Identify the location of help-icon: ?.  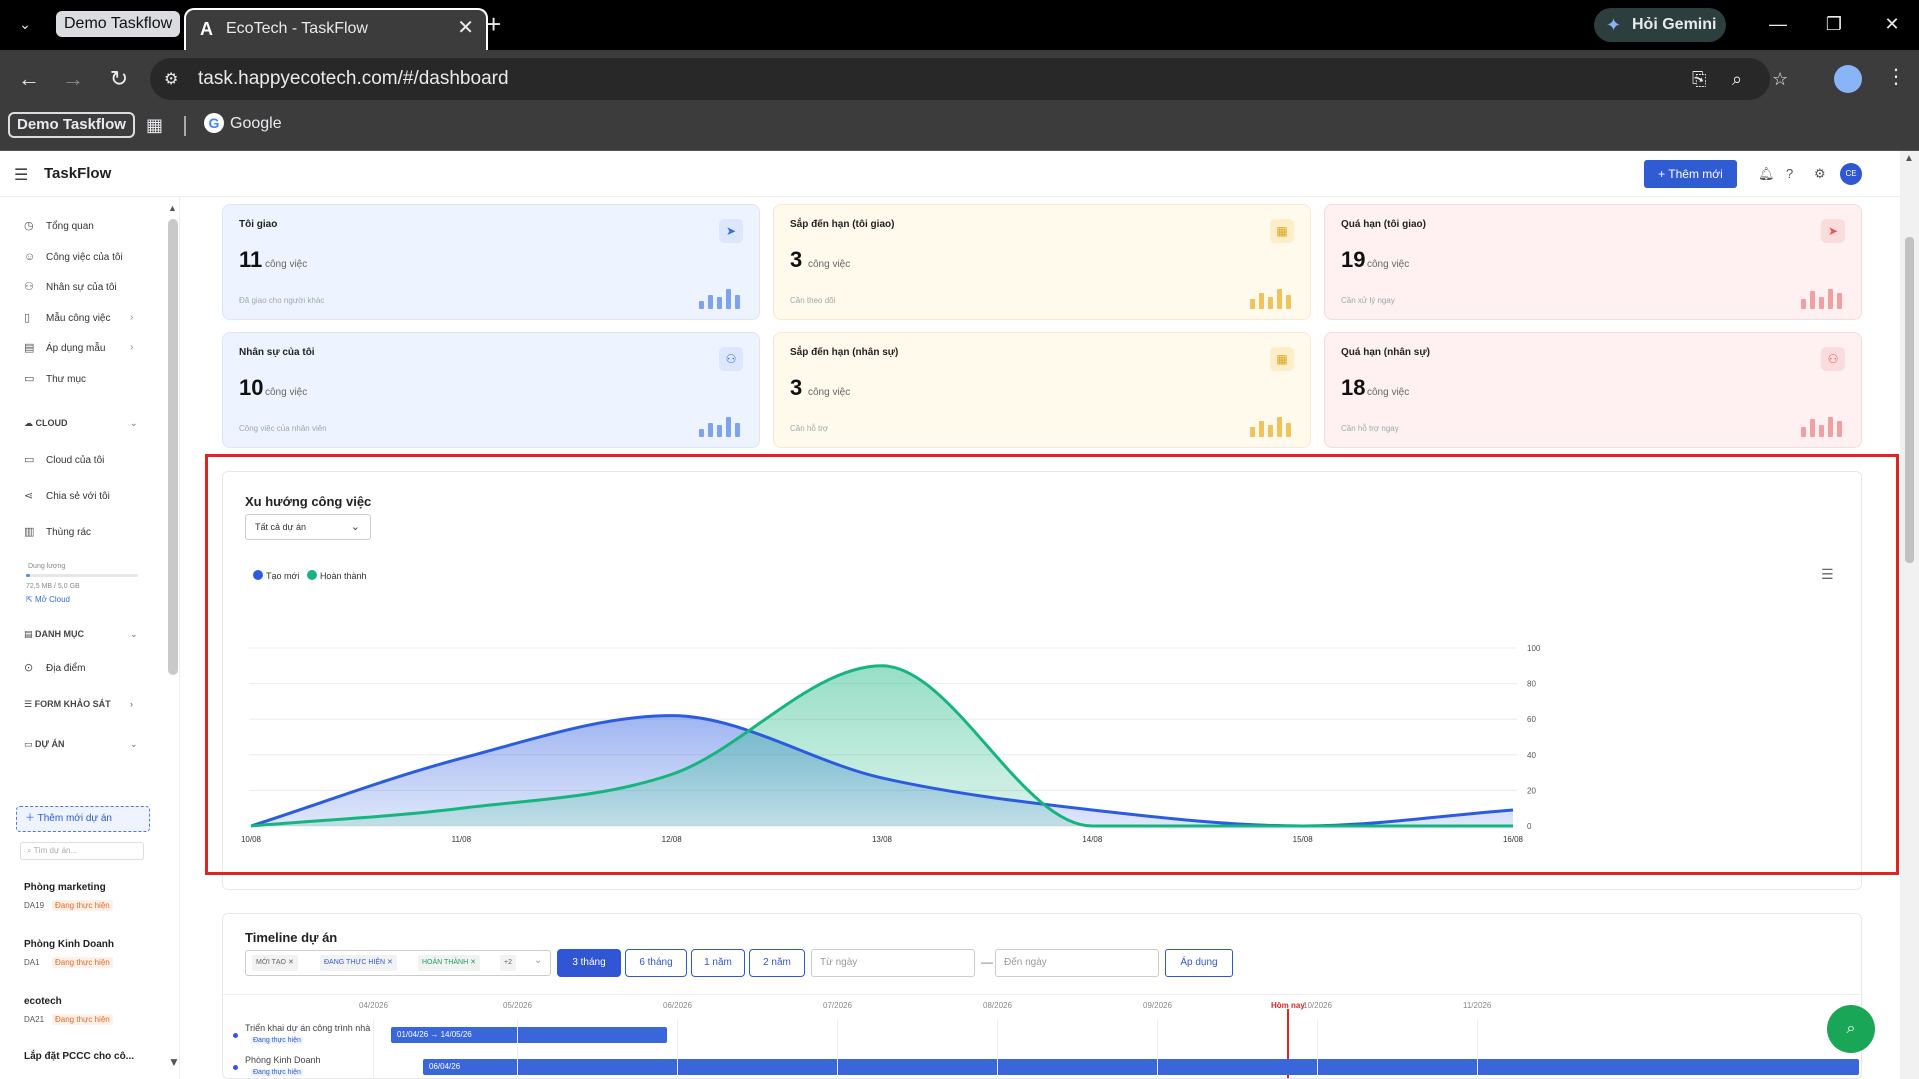
(1789, 173).